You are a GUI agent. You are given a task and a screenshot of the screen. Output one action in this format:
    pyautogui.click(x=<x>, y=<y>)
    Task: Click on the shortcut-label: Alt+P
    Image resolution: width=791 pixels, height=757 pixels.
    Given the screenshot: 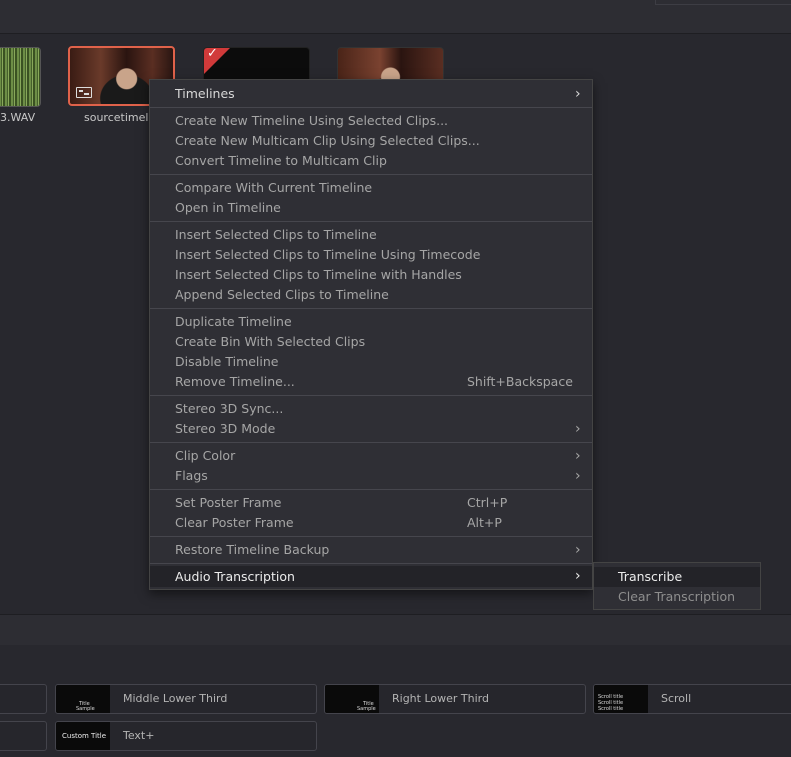 What is the action you would take?
    pyautogui.click(x=484, y=522)
    